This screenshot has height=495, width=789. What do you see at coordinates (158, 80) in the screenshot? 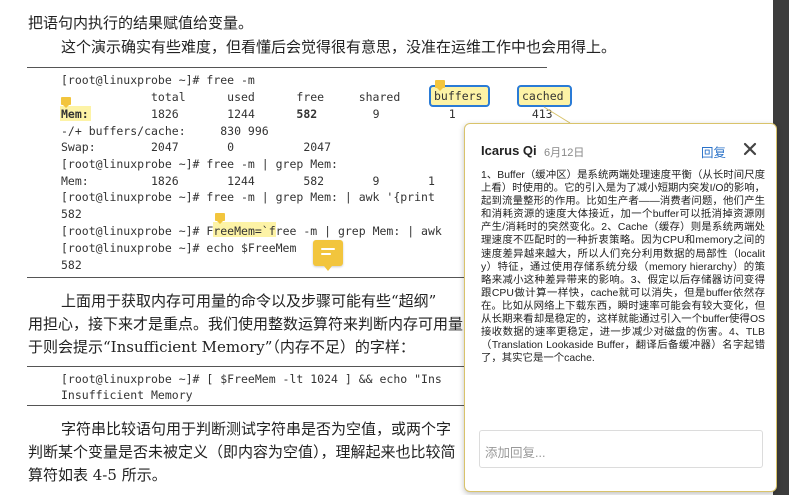
I see `code-line: [root@linuxprobe ~]# free -m` at bounding box center [158, 80].